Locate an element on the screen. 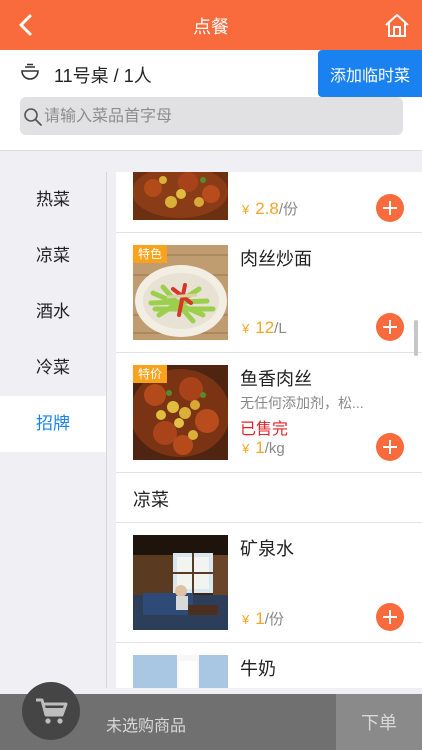  scrollbar-thumb is located at coordinates (416, 338).